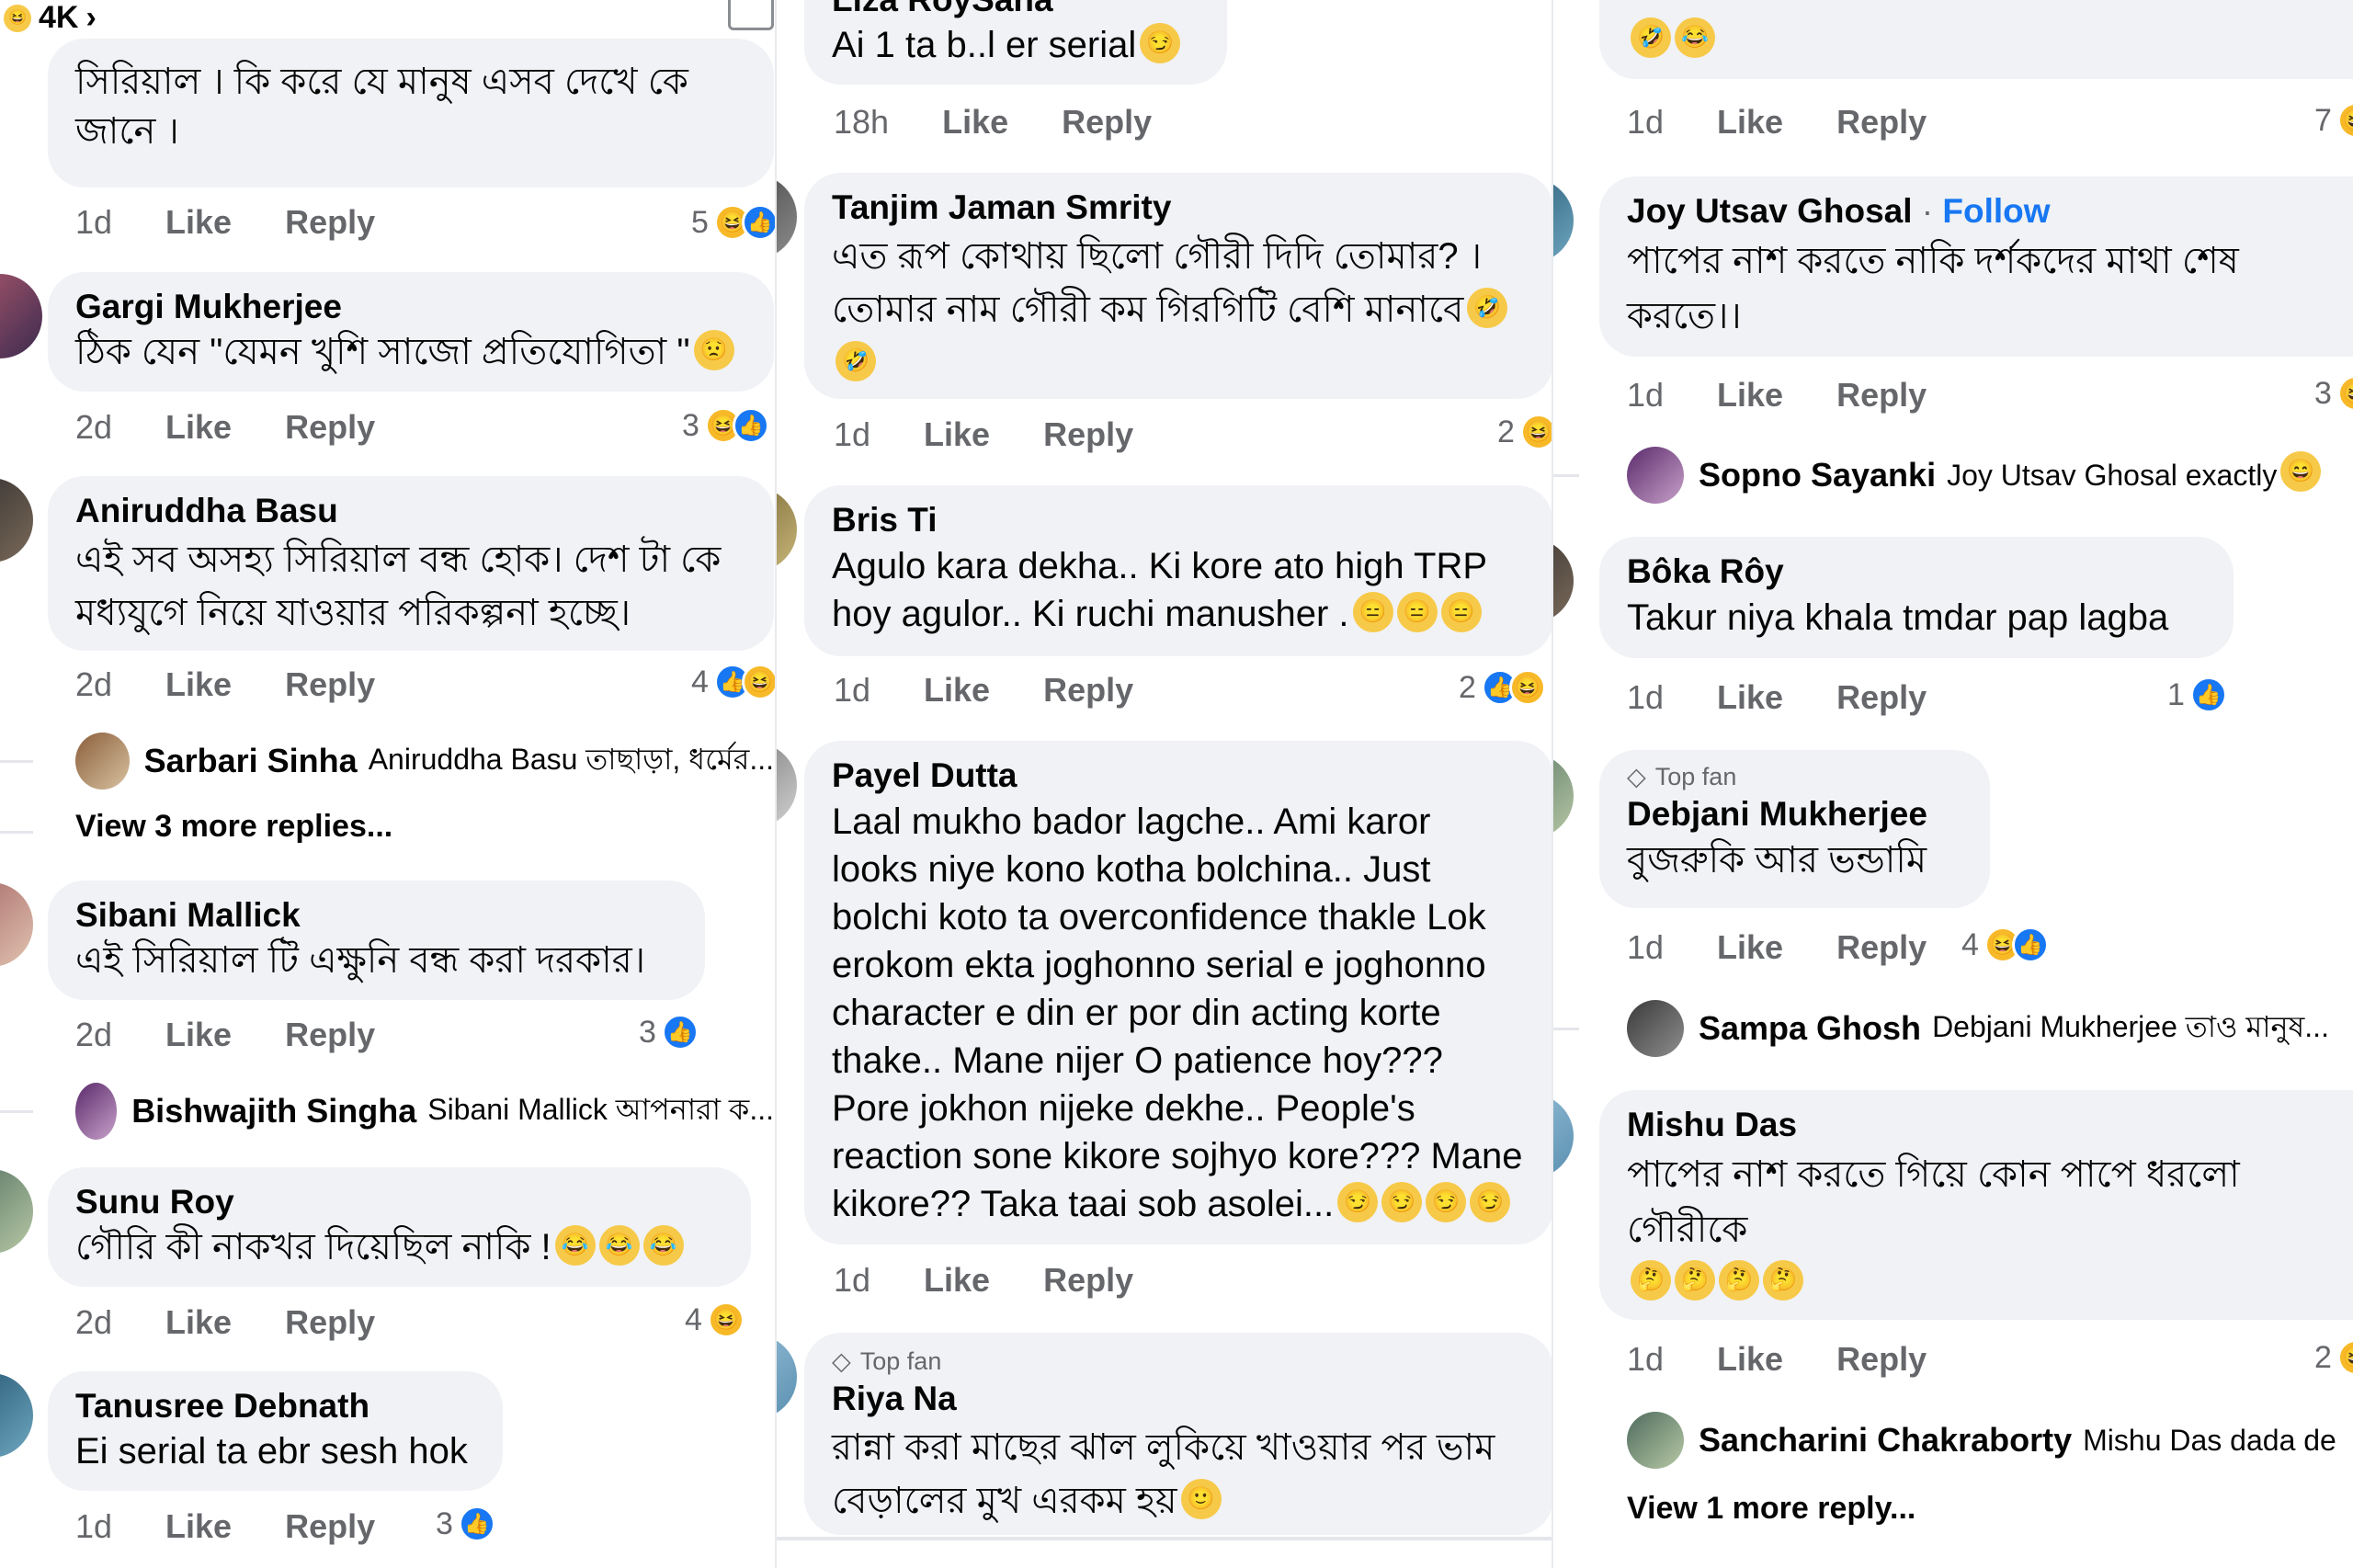 The height and width of the screenshot is (1568, 2353). What do you see at coordinates (700, 681) in the screenshot?
I see `reaction-number: 4` at bounding box center [700, 681].